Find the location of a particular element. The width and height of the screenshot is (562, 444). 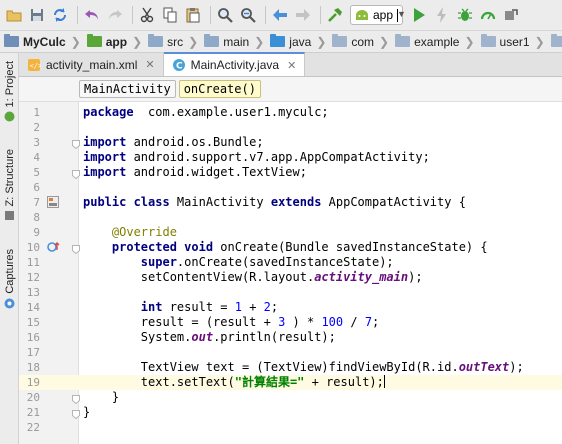

code-text: } is located at coordinates (101, 397).